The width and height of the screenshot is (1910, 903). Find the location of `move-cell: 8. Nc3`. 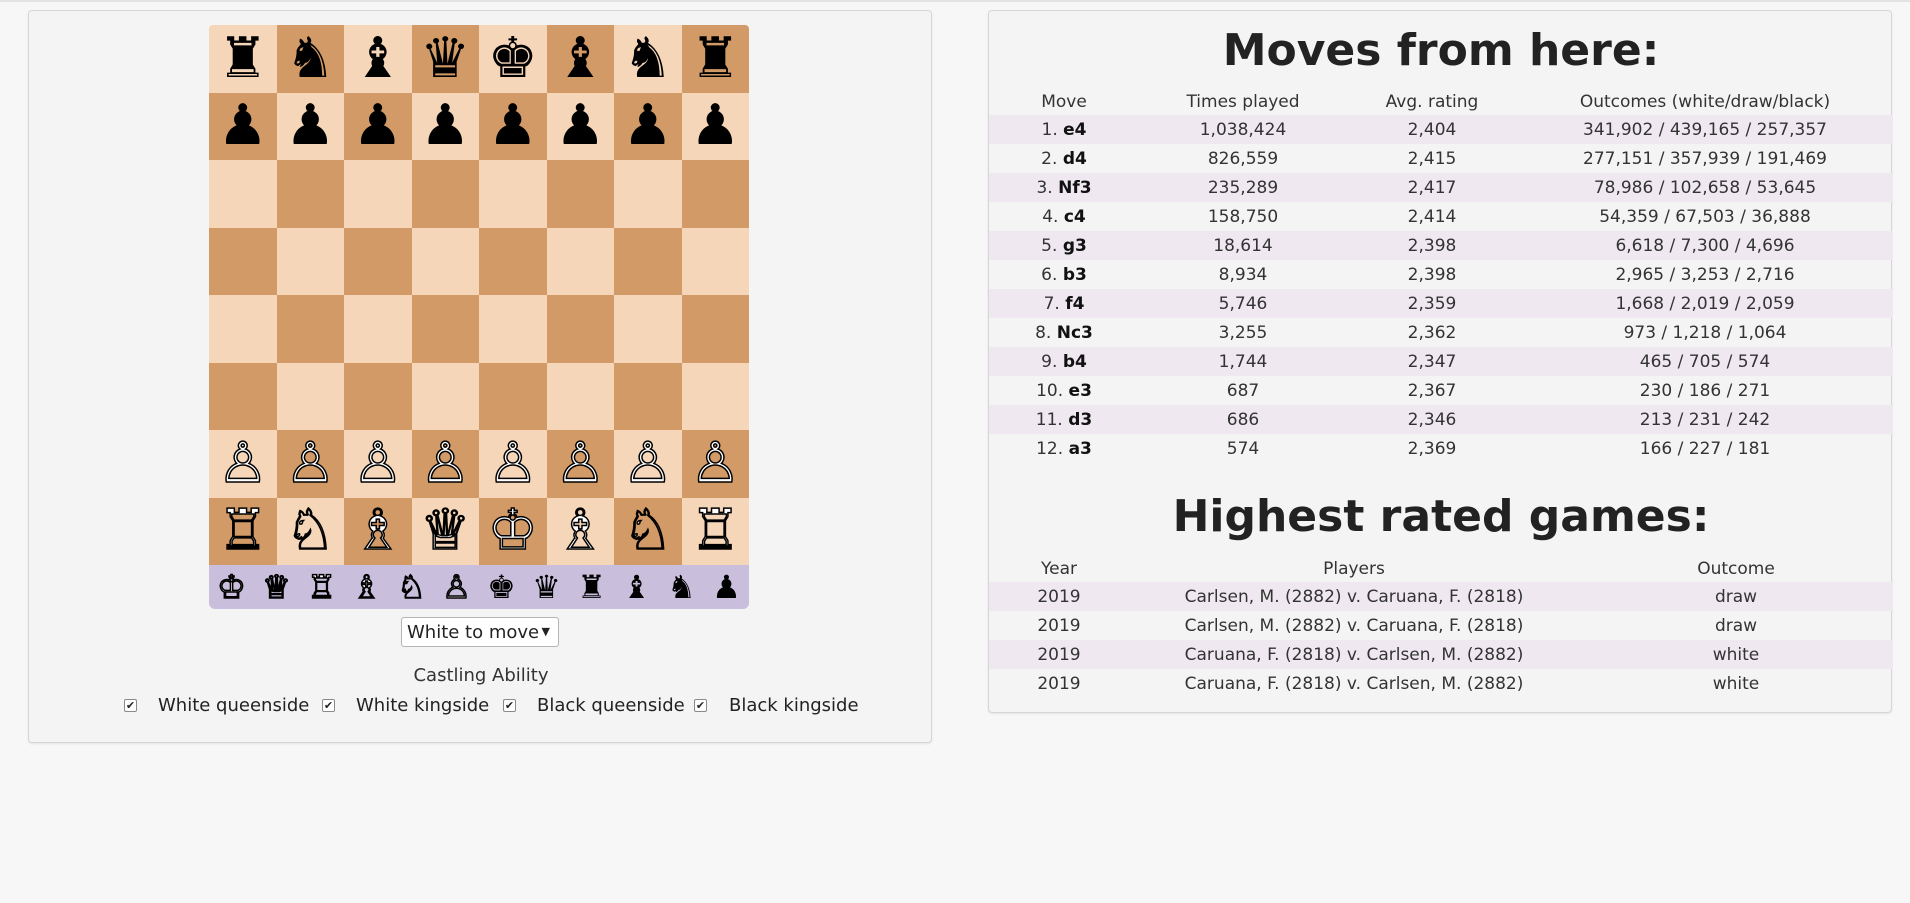

move-cell: 8. Nc3 is located at coordinates (1064, 332).